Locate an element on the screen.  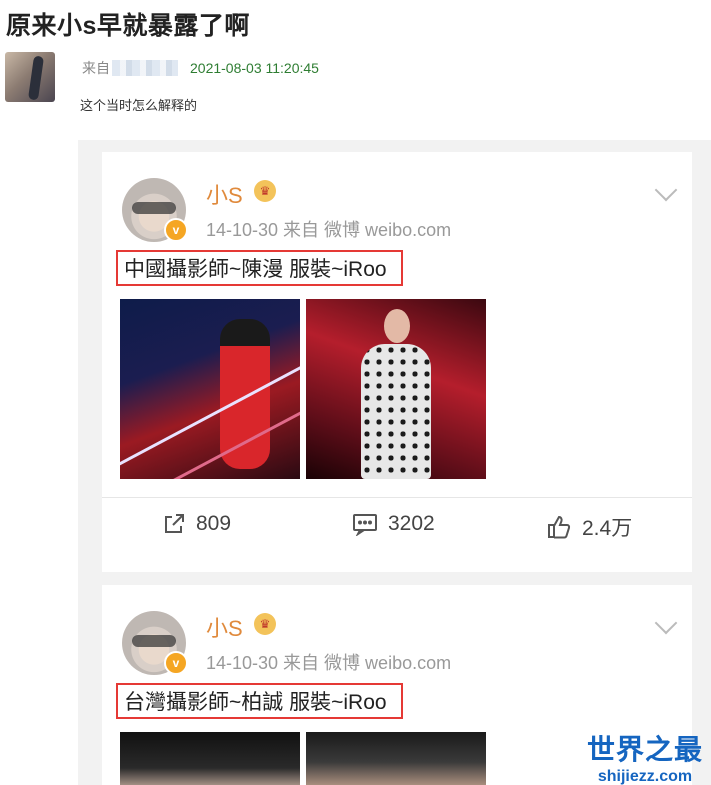
watermark-url: shijiezz.com is located at coordinates (645, 776).